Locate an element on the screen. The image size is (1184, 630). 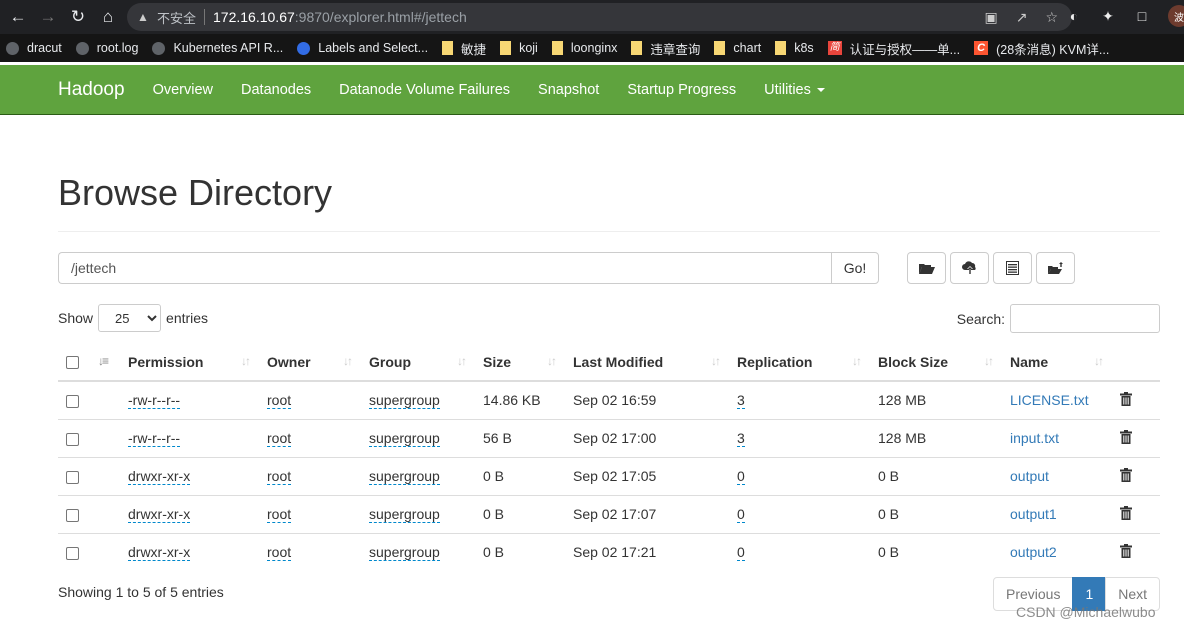
create-directory-button is located at coordinates (926, 268).